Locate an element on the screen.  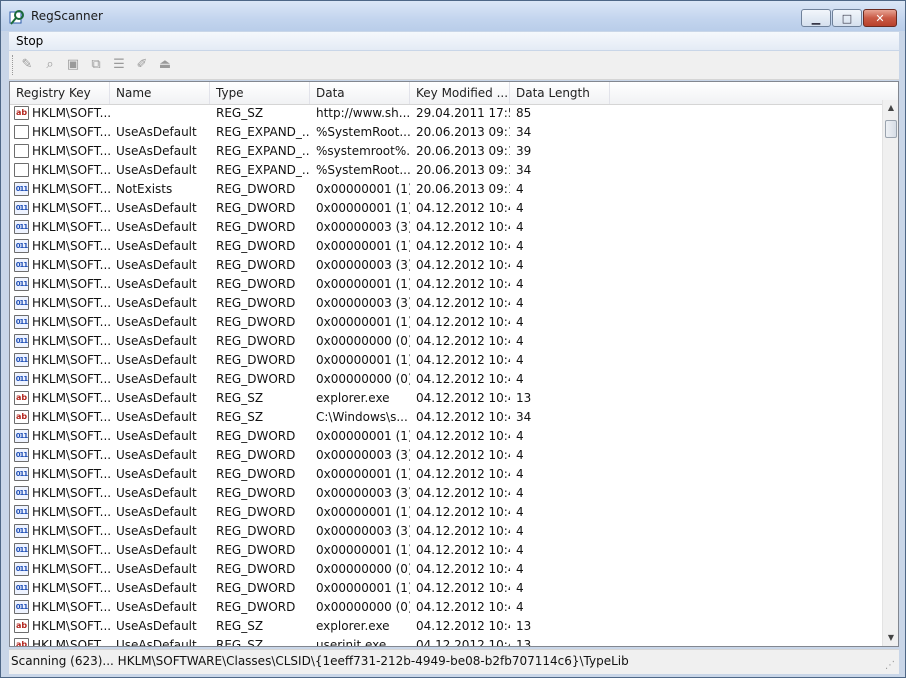
scroll-up-icon: ▲ is located at coordinates (890, 108).